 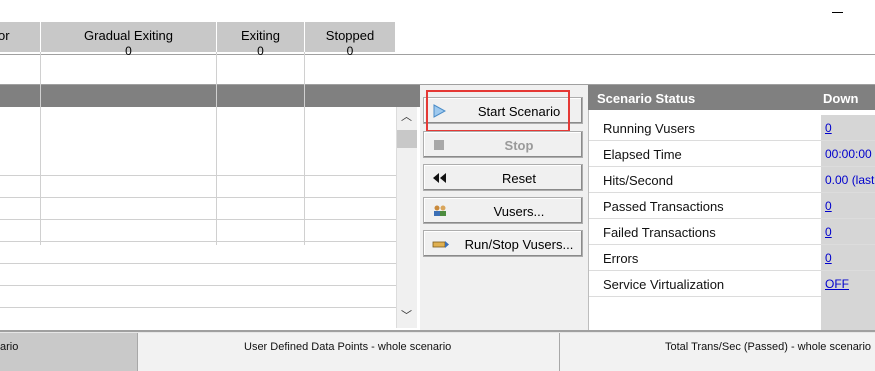 What do you see at coordinates (68, 352) in the screenshot?
I see `graph-tab: ario` at bounding box center [68, 352].